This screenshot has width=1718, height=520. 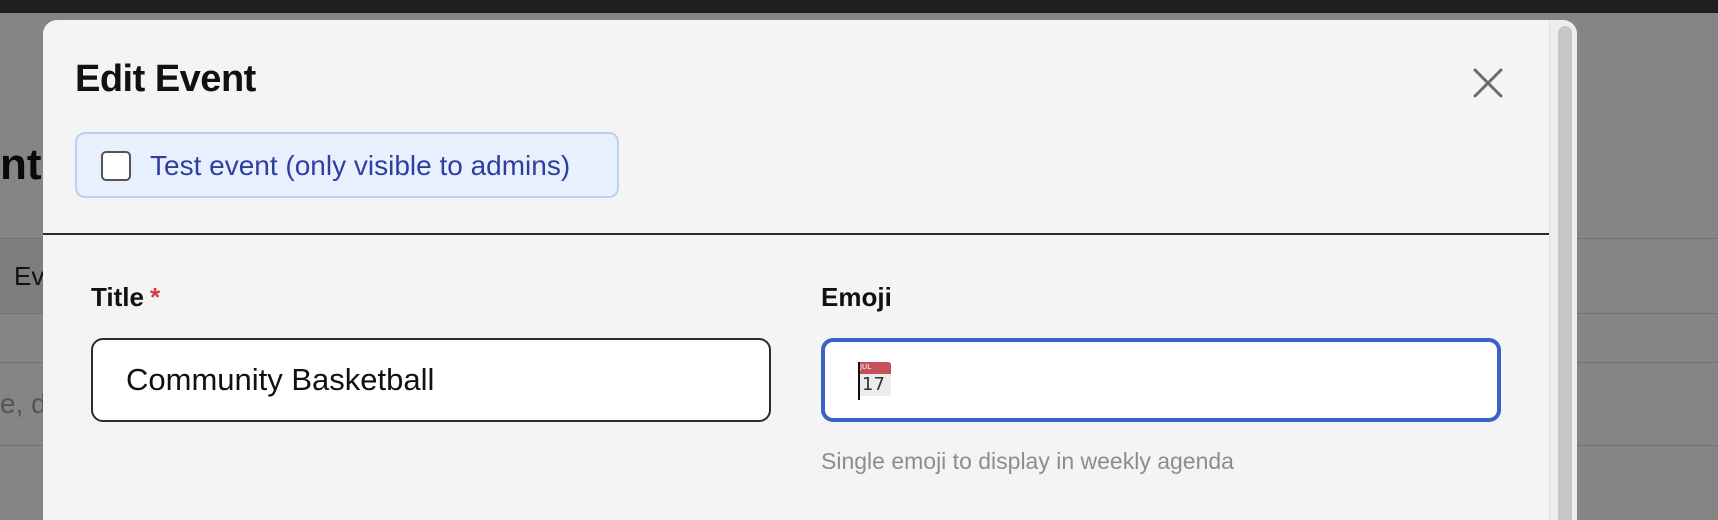 What do you see at coordinates (859, 381) in the screenshot?
I see `text-caret` at bounding box center [859, 381].